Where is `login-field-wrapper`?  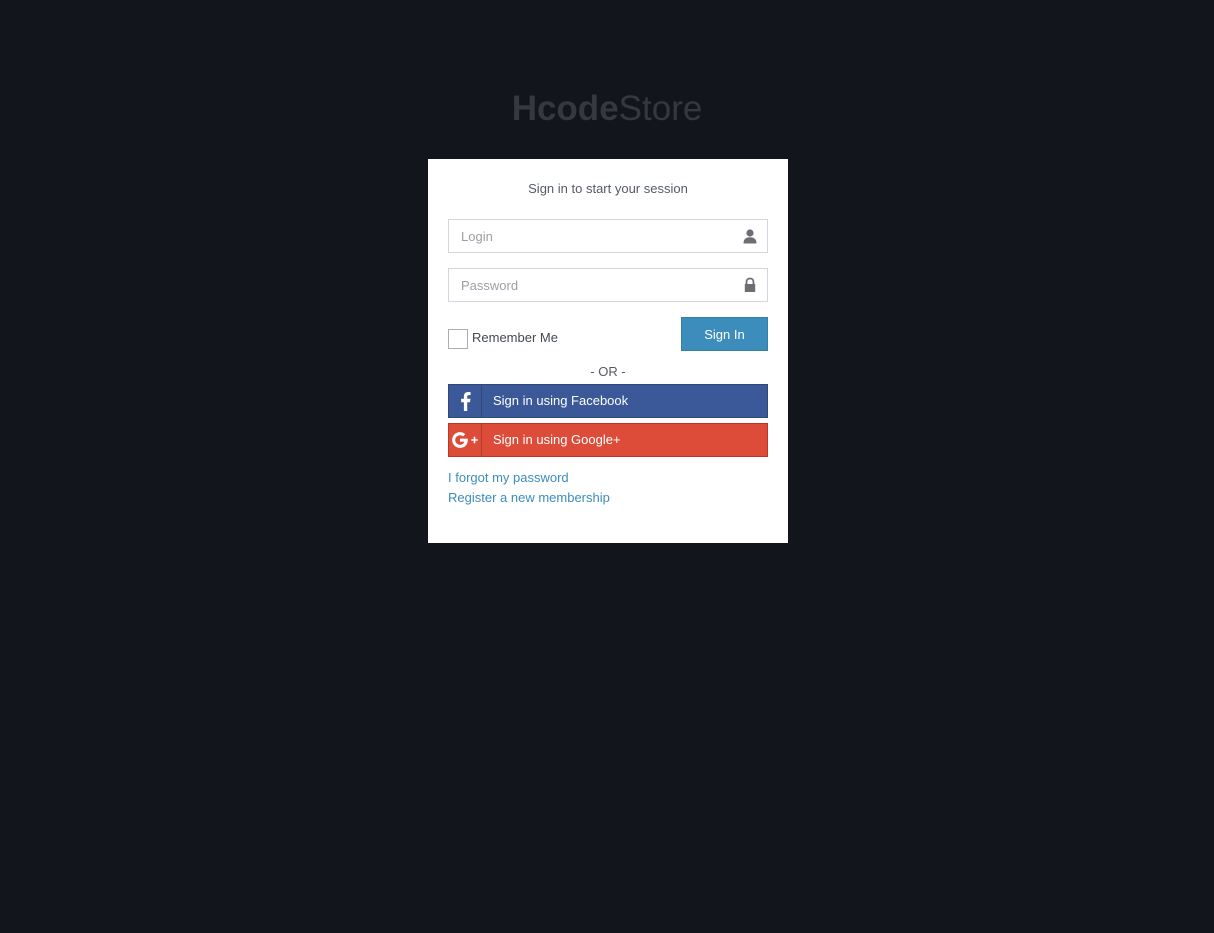 login-field-wrapper is located at coordinates (608, 236).